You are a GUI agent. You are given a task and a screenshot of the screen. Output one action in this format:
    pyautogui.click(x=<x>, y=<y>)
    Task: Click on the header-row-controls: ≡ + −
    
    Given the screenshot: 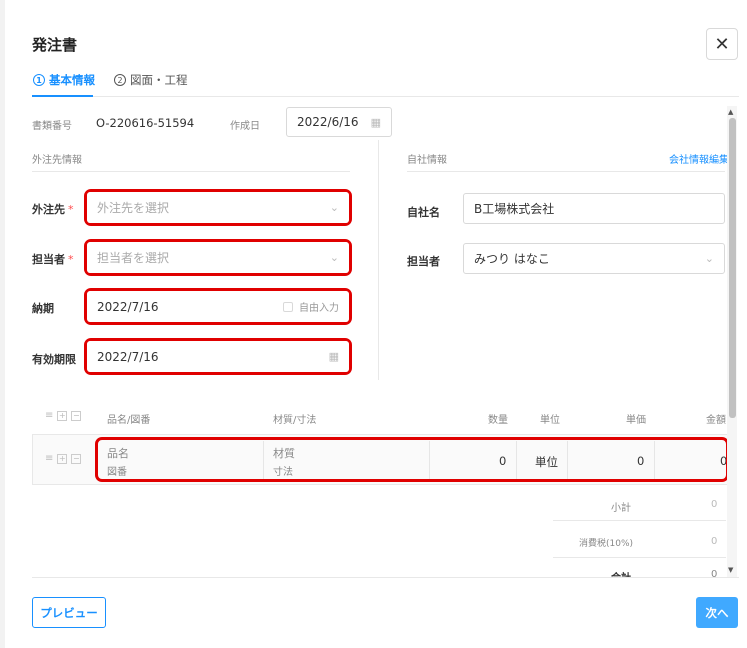 What is the action you would take?
    pyautogui.click(x=63, y=415)
    